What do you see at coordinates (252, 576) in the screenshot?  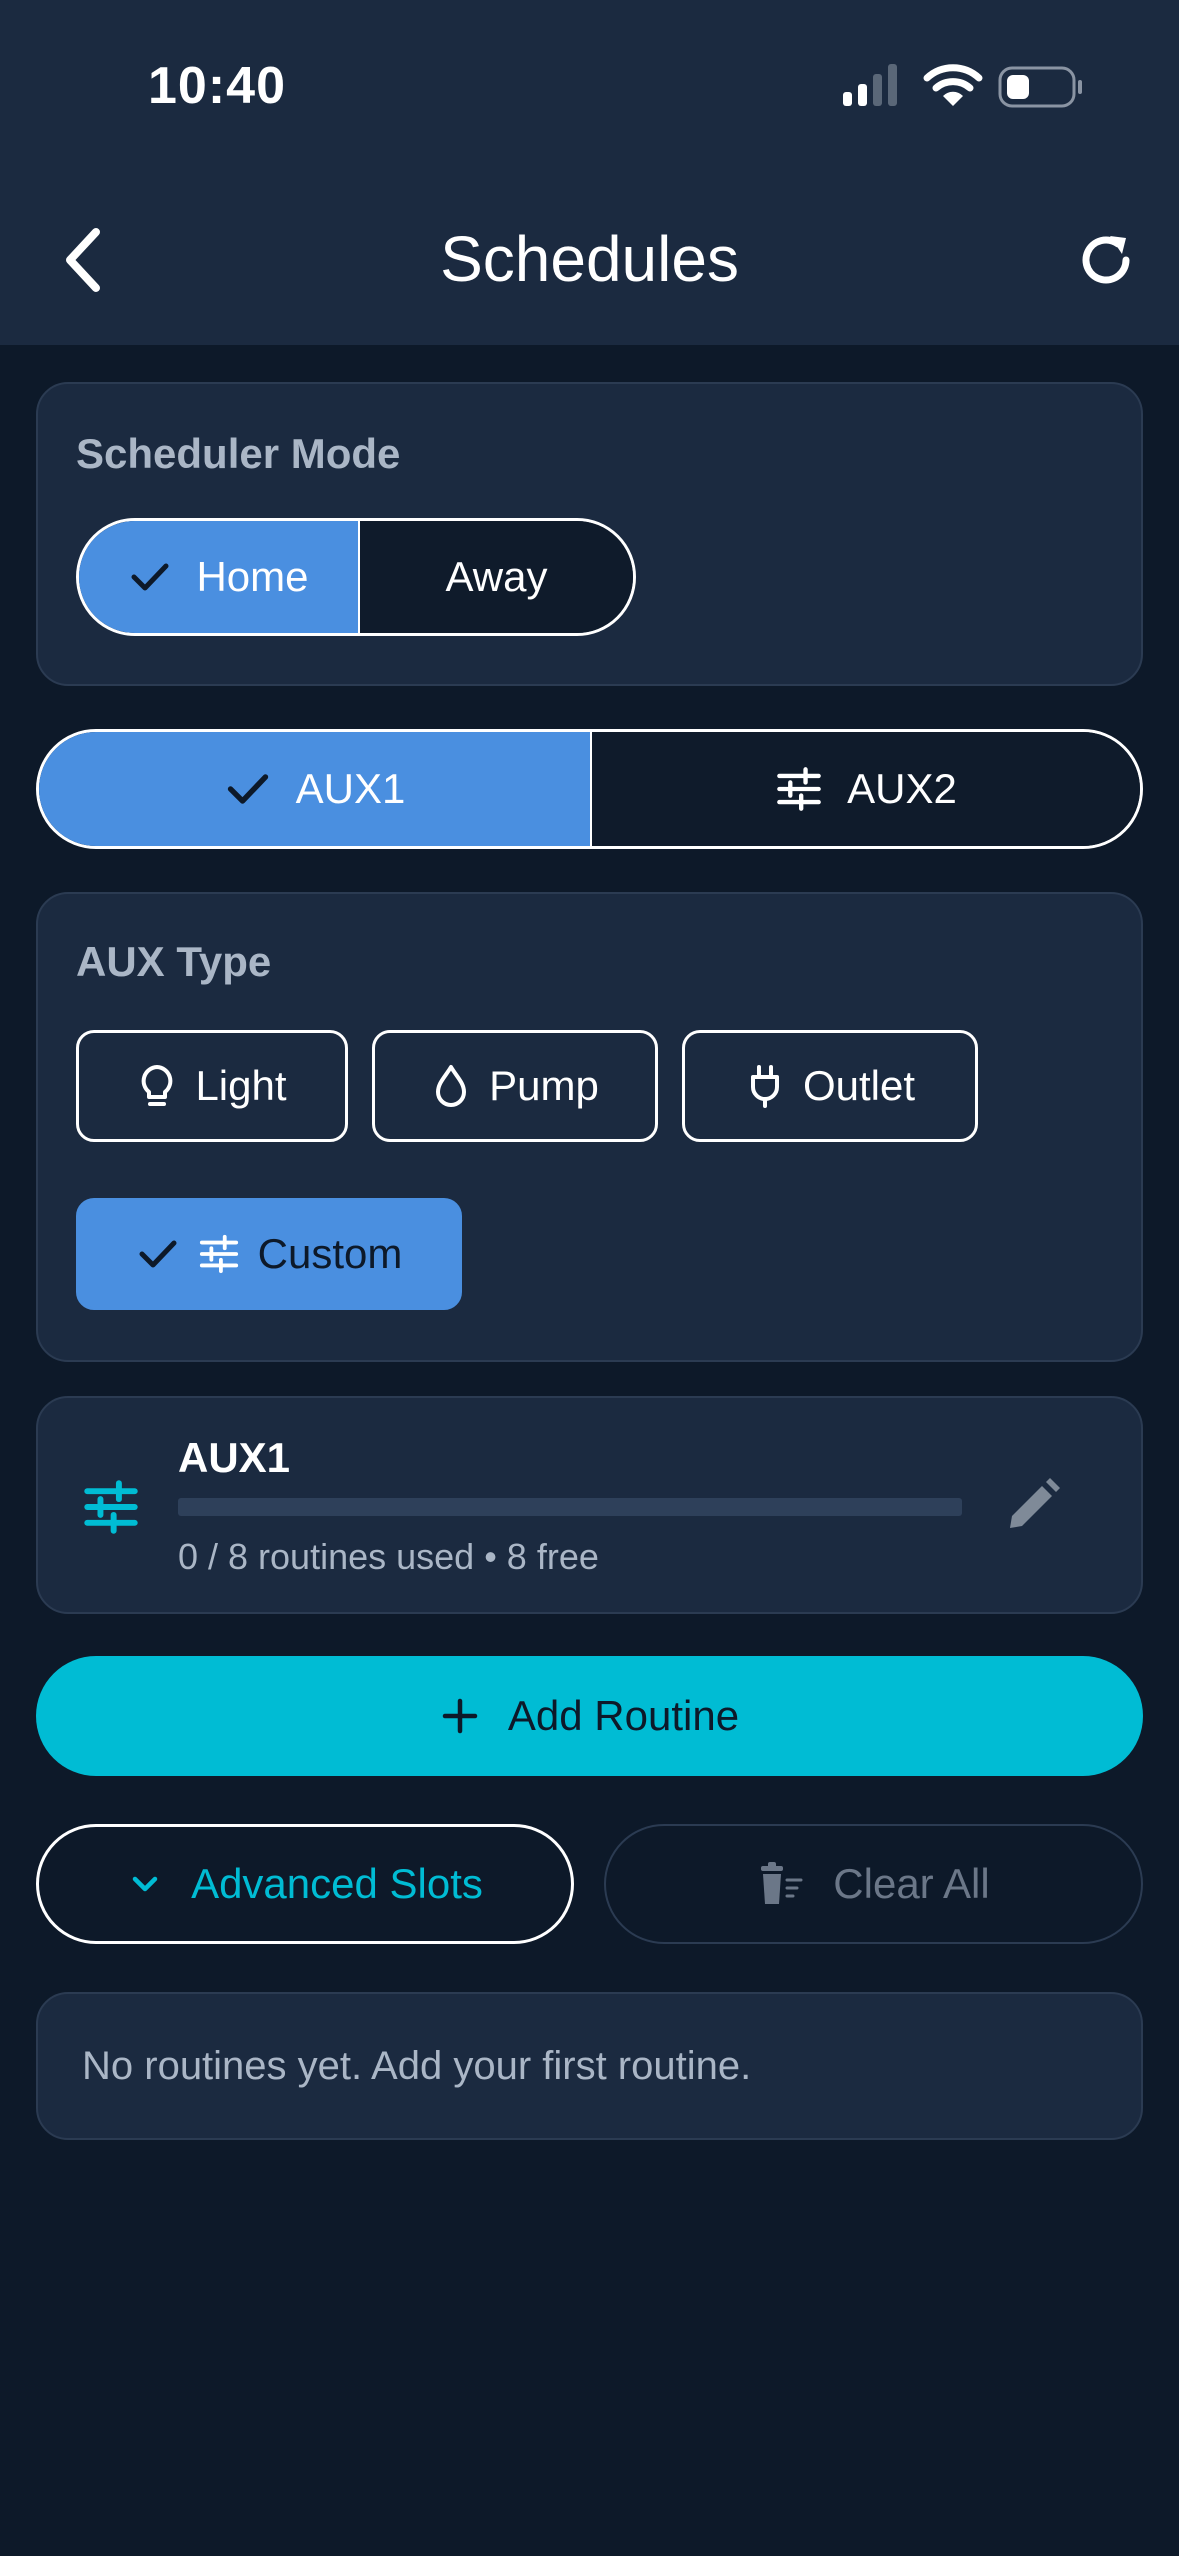 I see `mode-home-label: Home` at bounding box center [252, 576].